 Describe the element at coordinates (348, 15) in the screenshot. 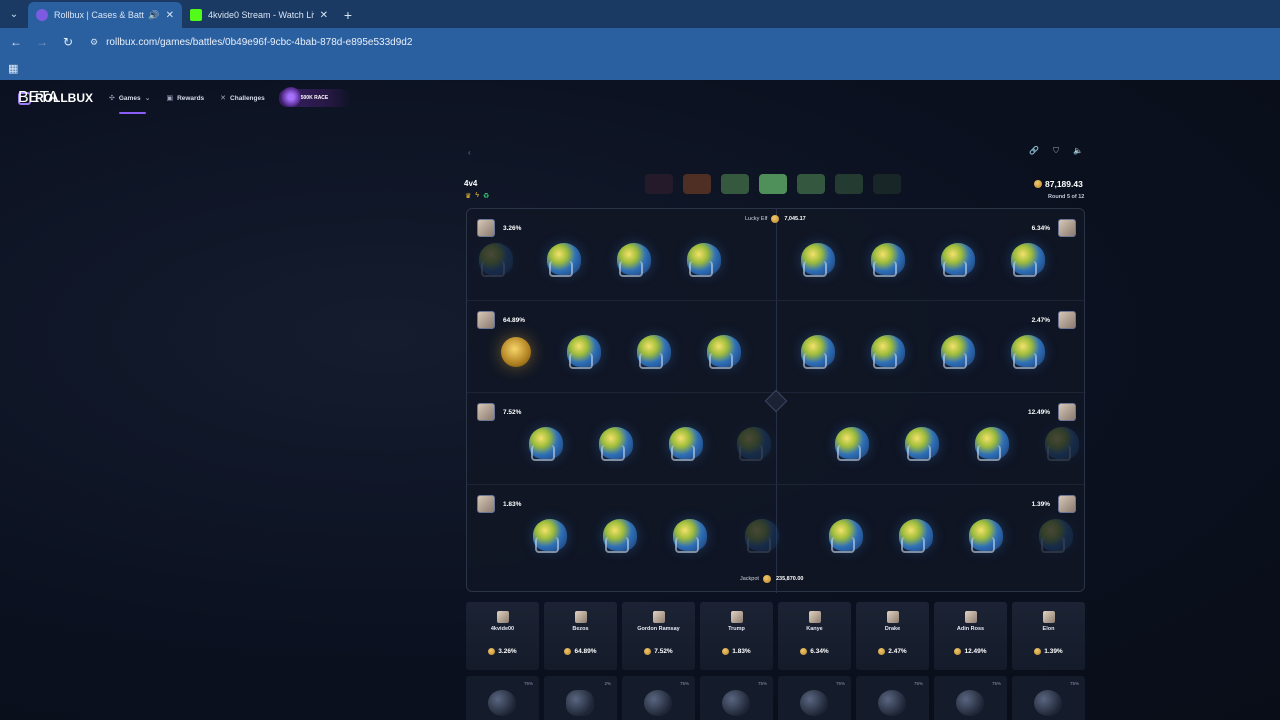

I see `new-tab-button: +` at that location.